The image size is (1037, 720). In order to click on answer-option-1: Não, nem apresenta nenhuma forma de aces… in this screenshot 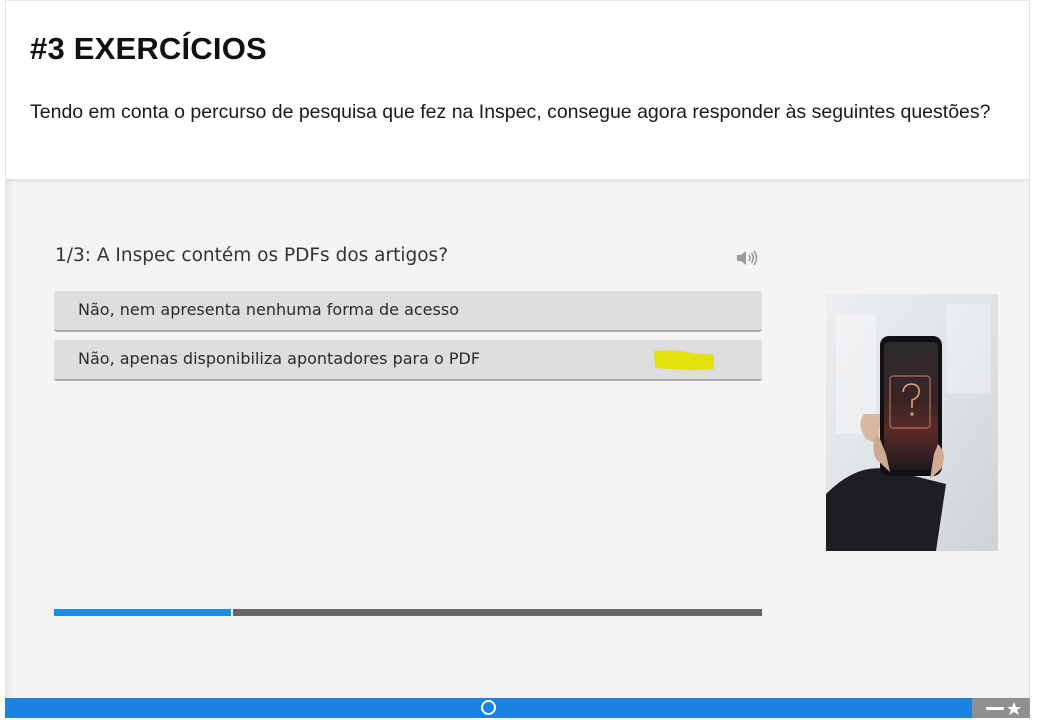, I will do `click(408, 311)`.